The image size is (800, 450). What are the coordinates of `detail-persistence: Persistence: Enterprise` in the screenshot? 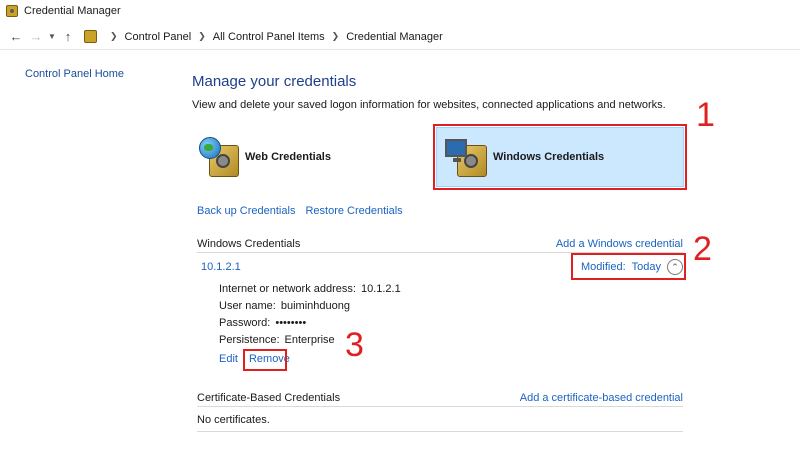 It's located at (277, 340).